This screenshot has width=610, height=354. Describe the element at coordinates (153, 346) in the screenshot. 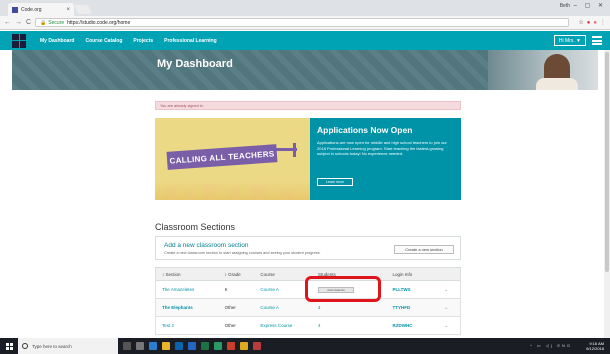

I see `edge-icon` at that location.